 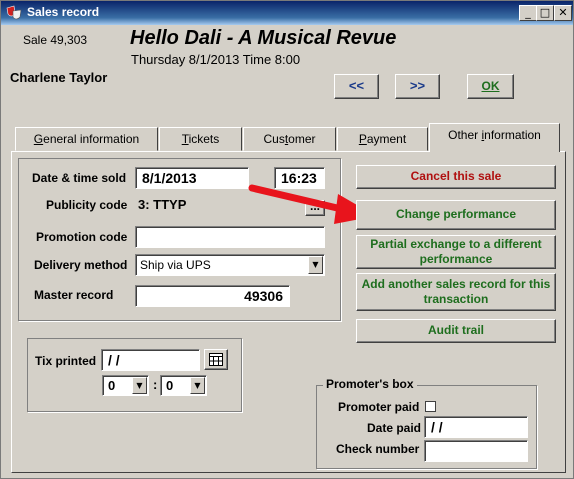 I want to click on calendar-icon, so click(x=216, y=359).